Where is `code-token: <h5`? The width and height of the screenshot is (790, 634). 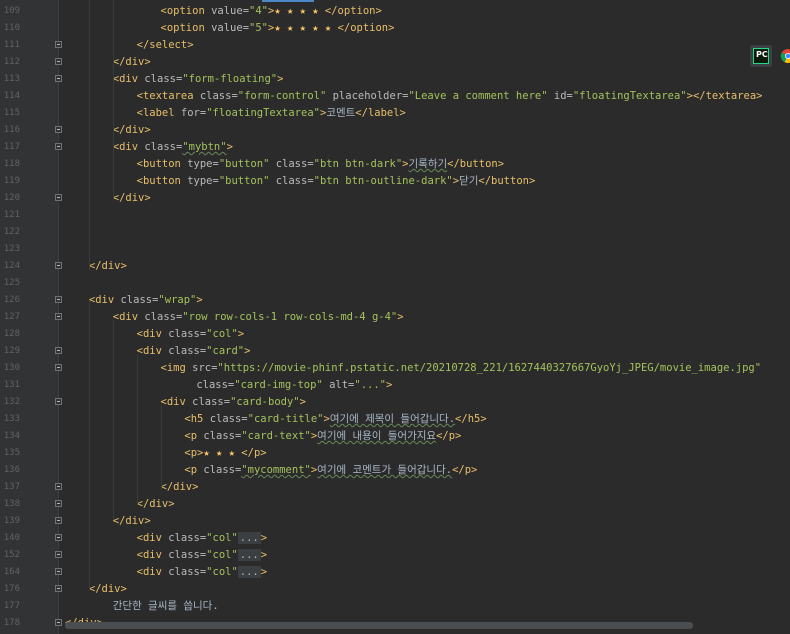
code-token: <h5 is located at coordinates (197, 419).